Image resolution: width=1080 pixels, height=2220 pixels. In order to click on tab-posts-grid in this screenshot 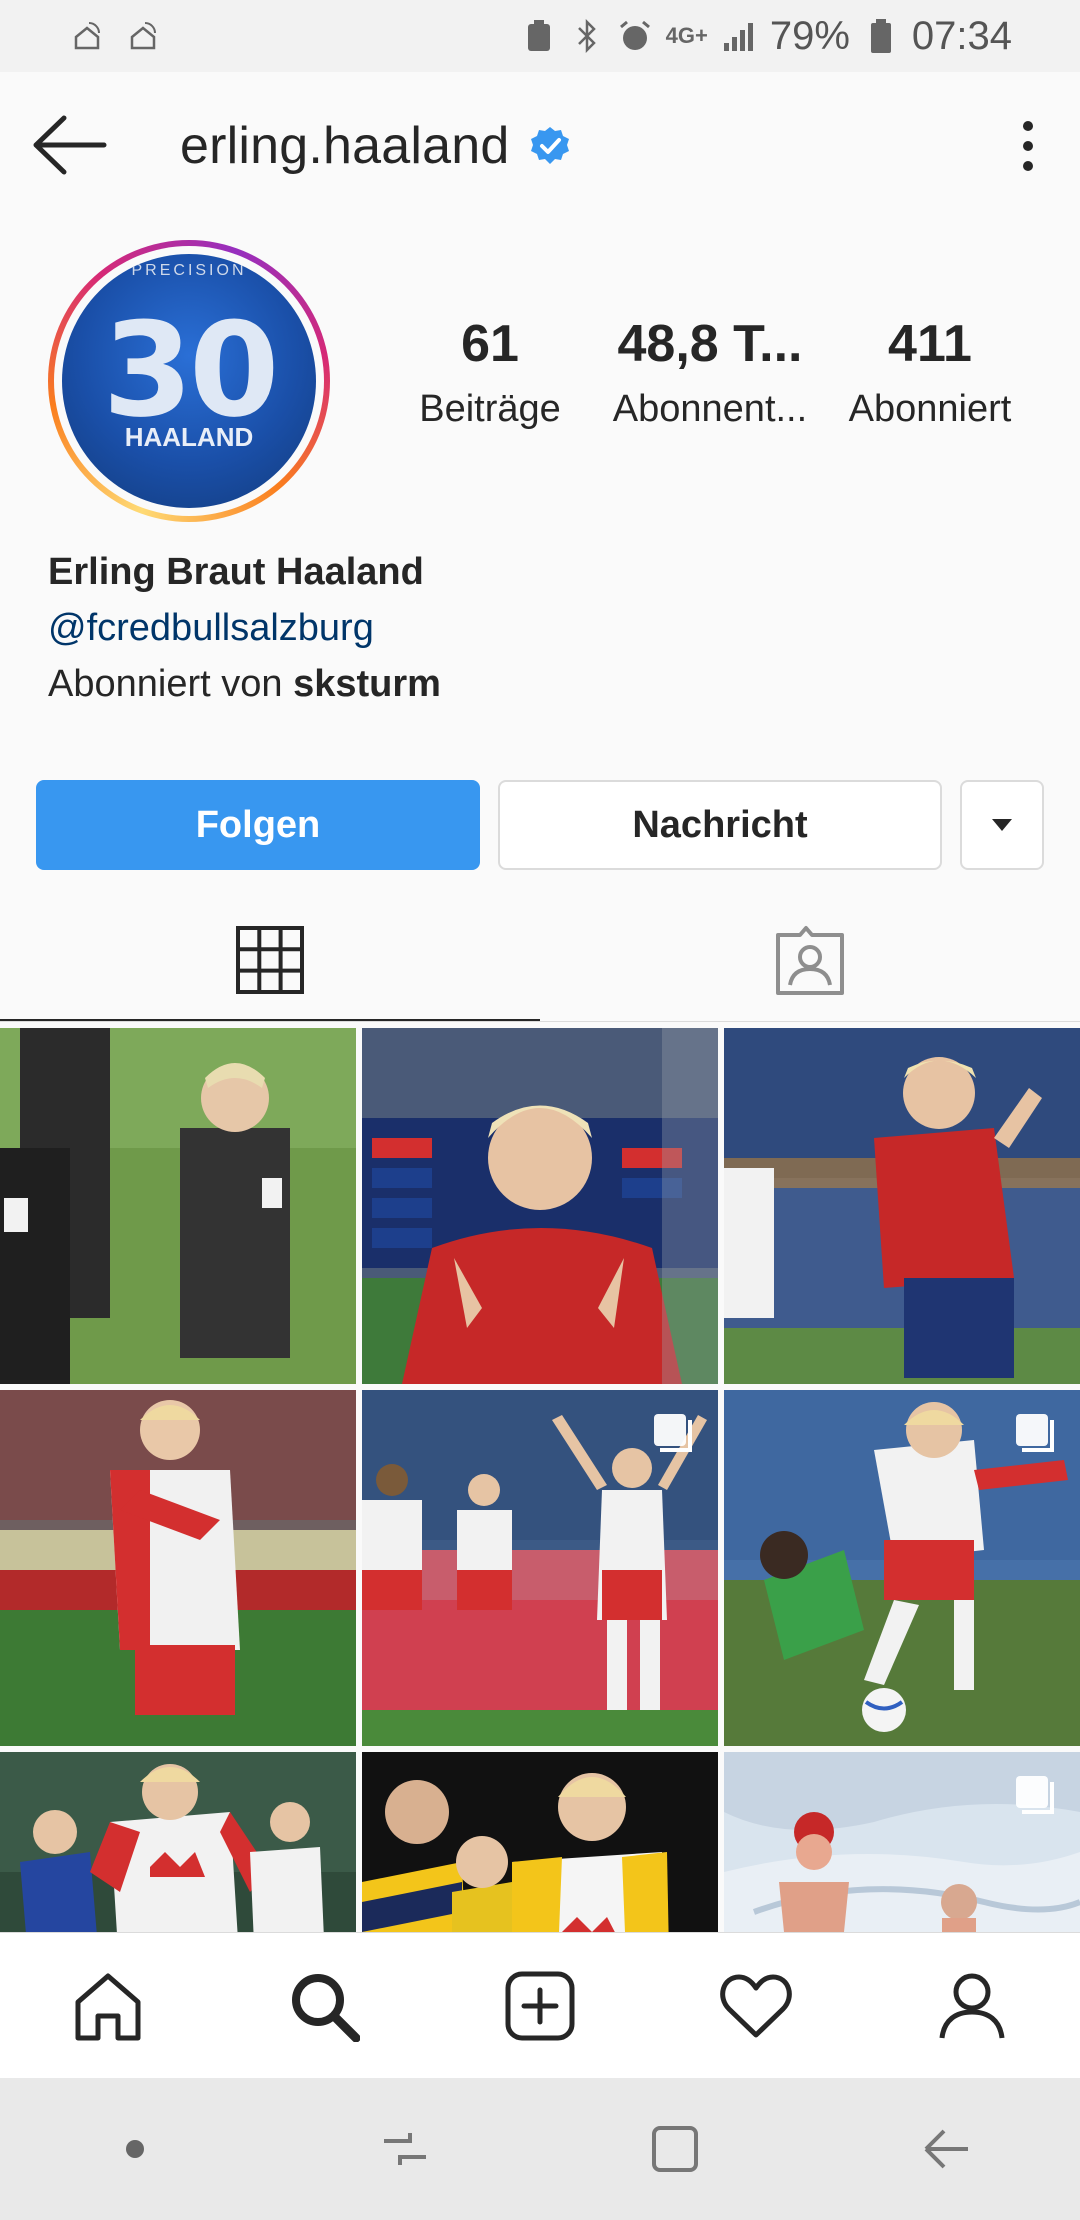, I will do `click(270, 961)`.